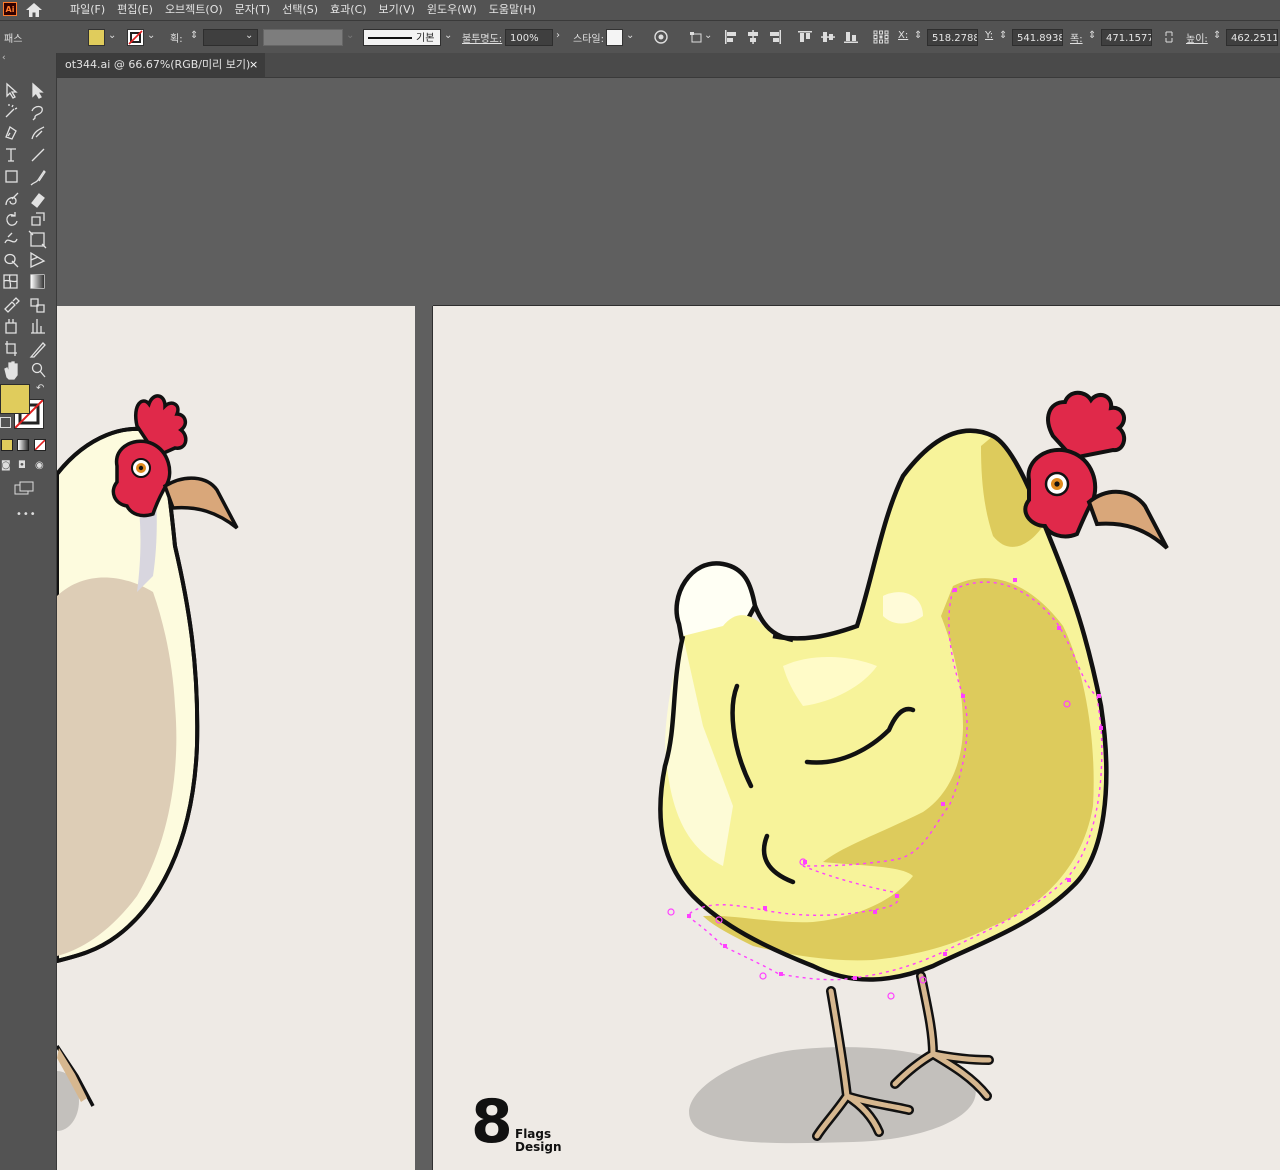  What do you see at coordinates (661, 37) in the screenshot?
I see `recolor-artwork-icon` at bounding box center [661, 37].